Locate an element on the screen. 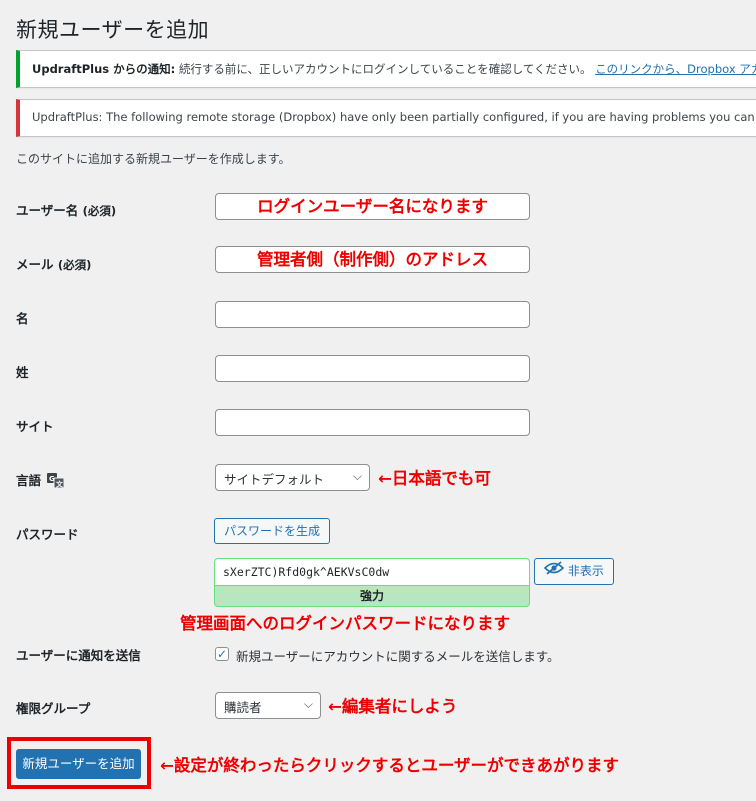 The width and height of the screenshot is (756, 801). password-strength-meter: 強力 is located at coordinates (372, 596).